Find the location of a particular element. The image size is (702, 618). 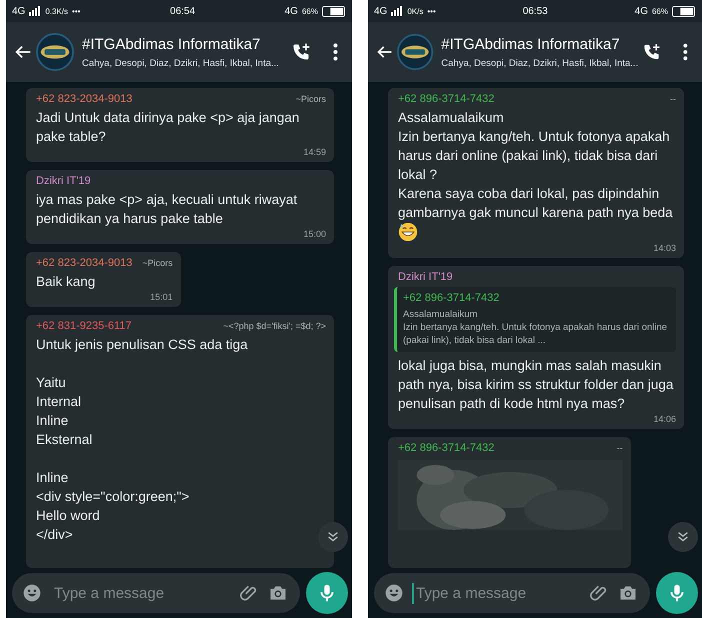

message-time: 15:01 is located at coordinates (161, 297).